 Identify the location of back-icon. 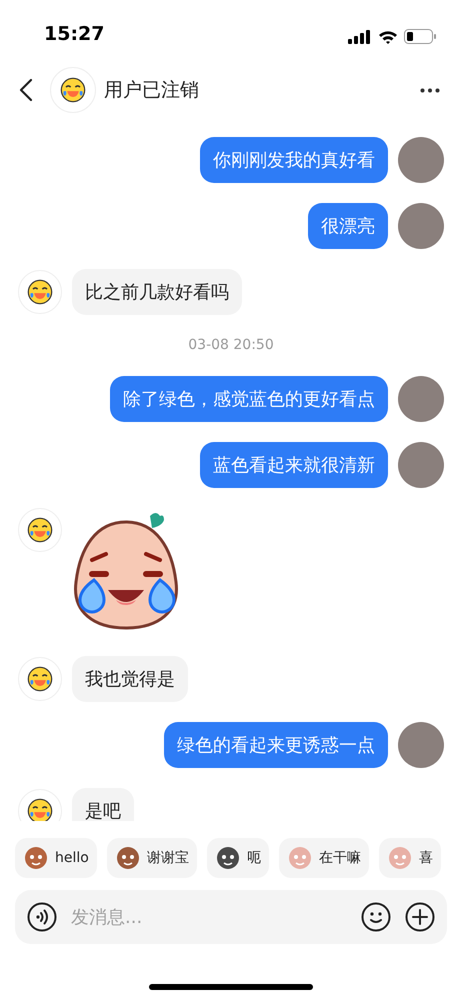
(26, 90).